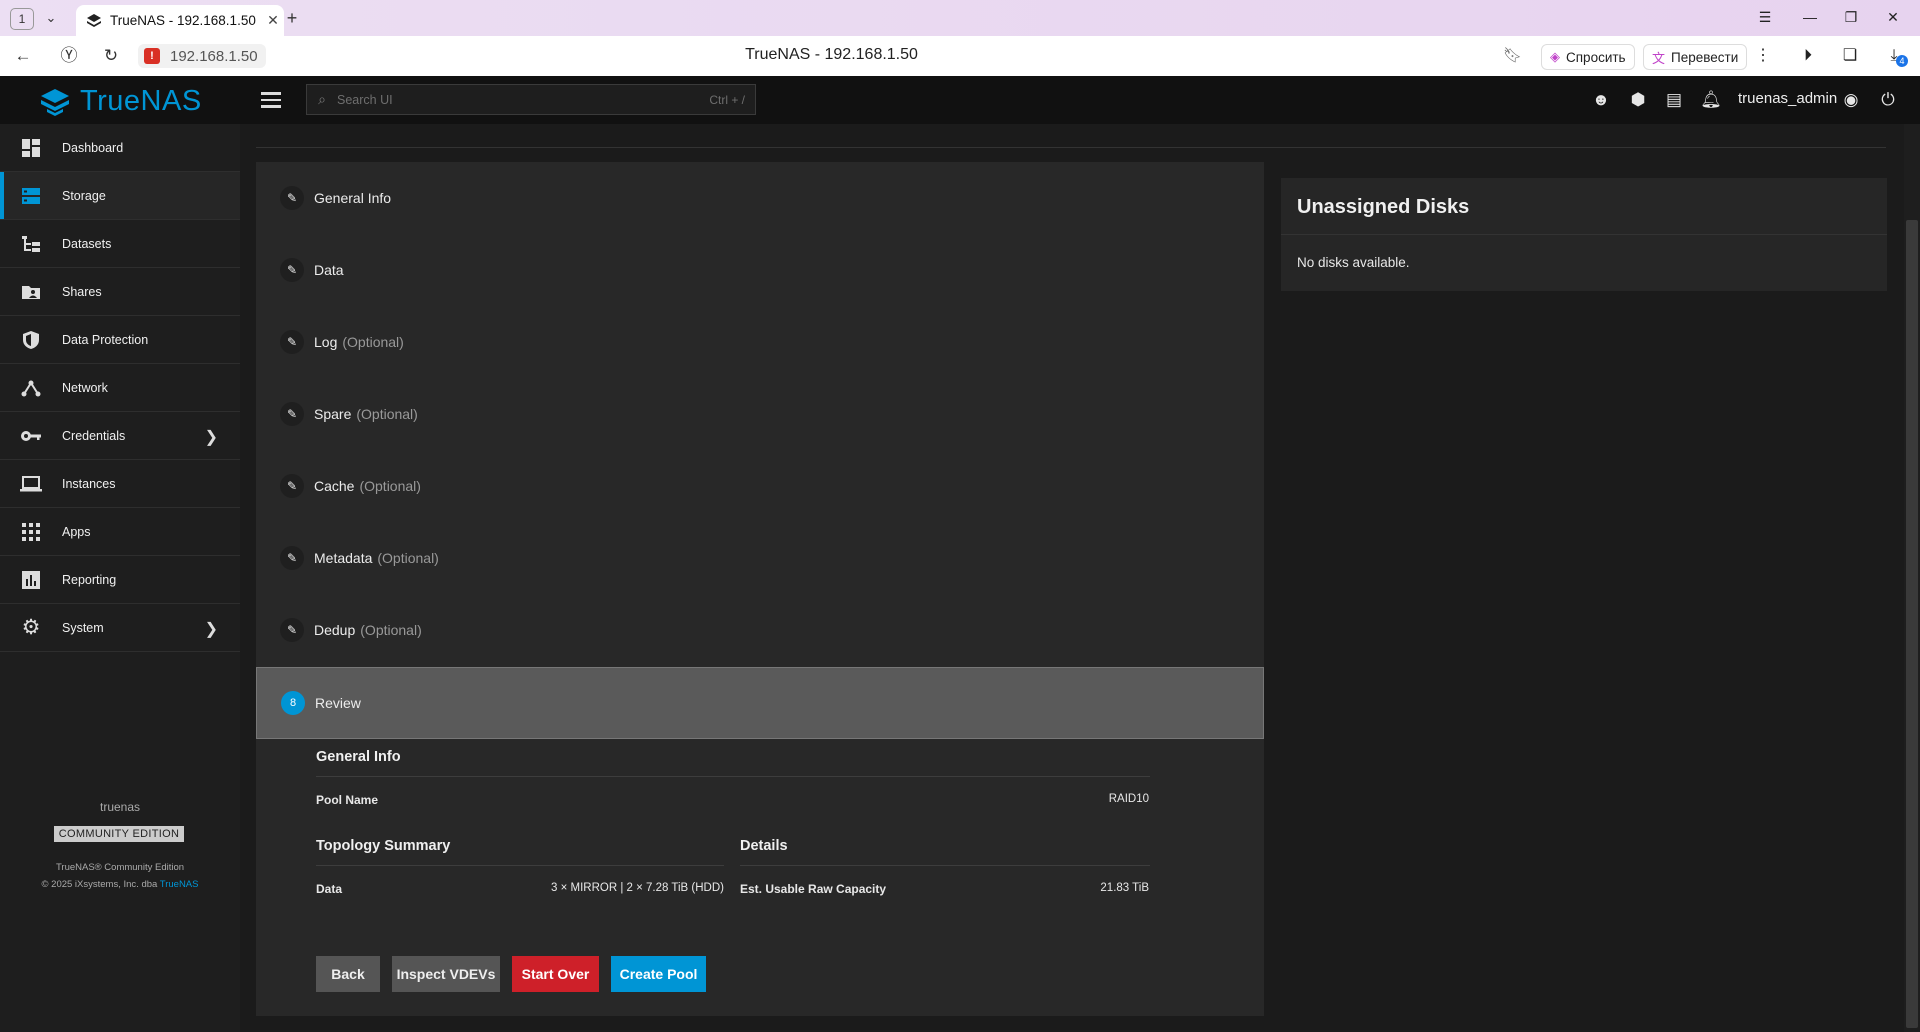  What do you see at coordinates (1787, 98) in the screenshot?
I see `username-label: truenas_admin` at bounding box center [1787, 98].